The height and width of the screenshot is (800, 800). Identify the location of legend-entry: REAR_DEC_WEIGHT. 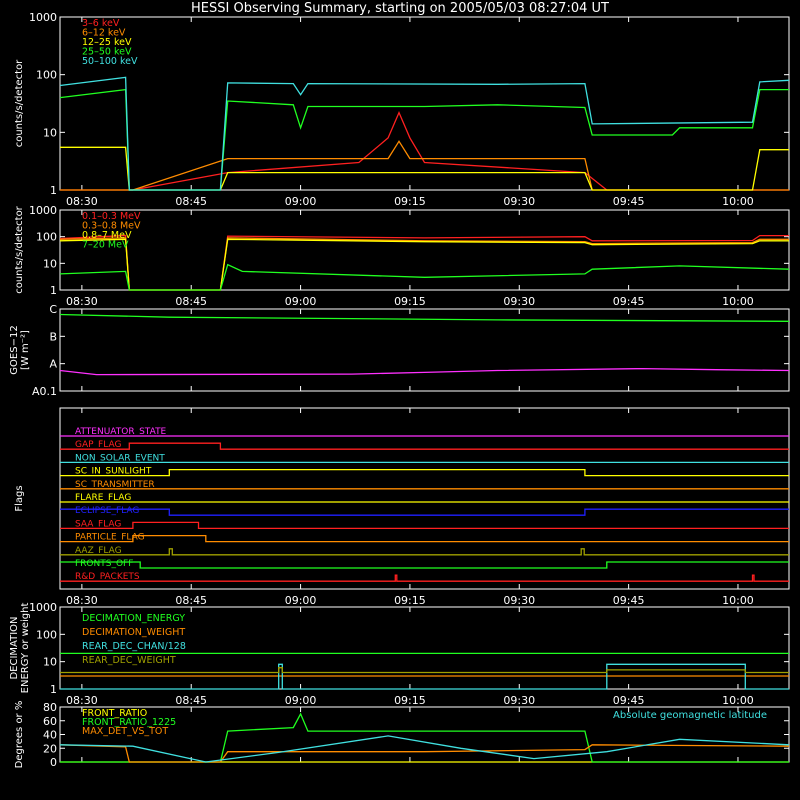
(129, 660).